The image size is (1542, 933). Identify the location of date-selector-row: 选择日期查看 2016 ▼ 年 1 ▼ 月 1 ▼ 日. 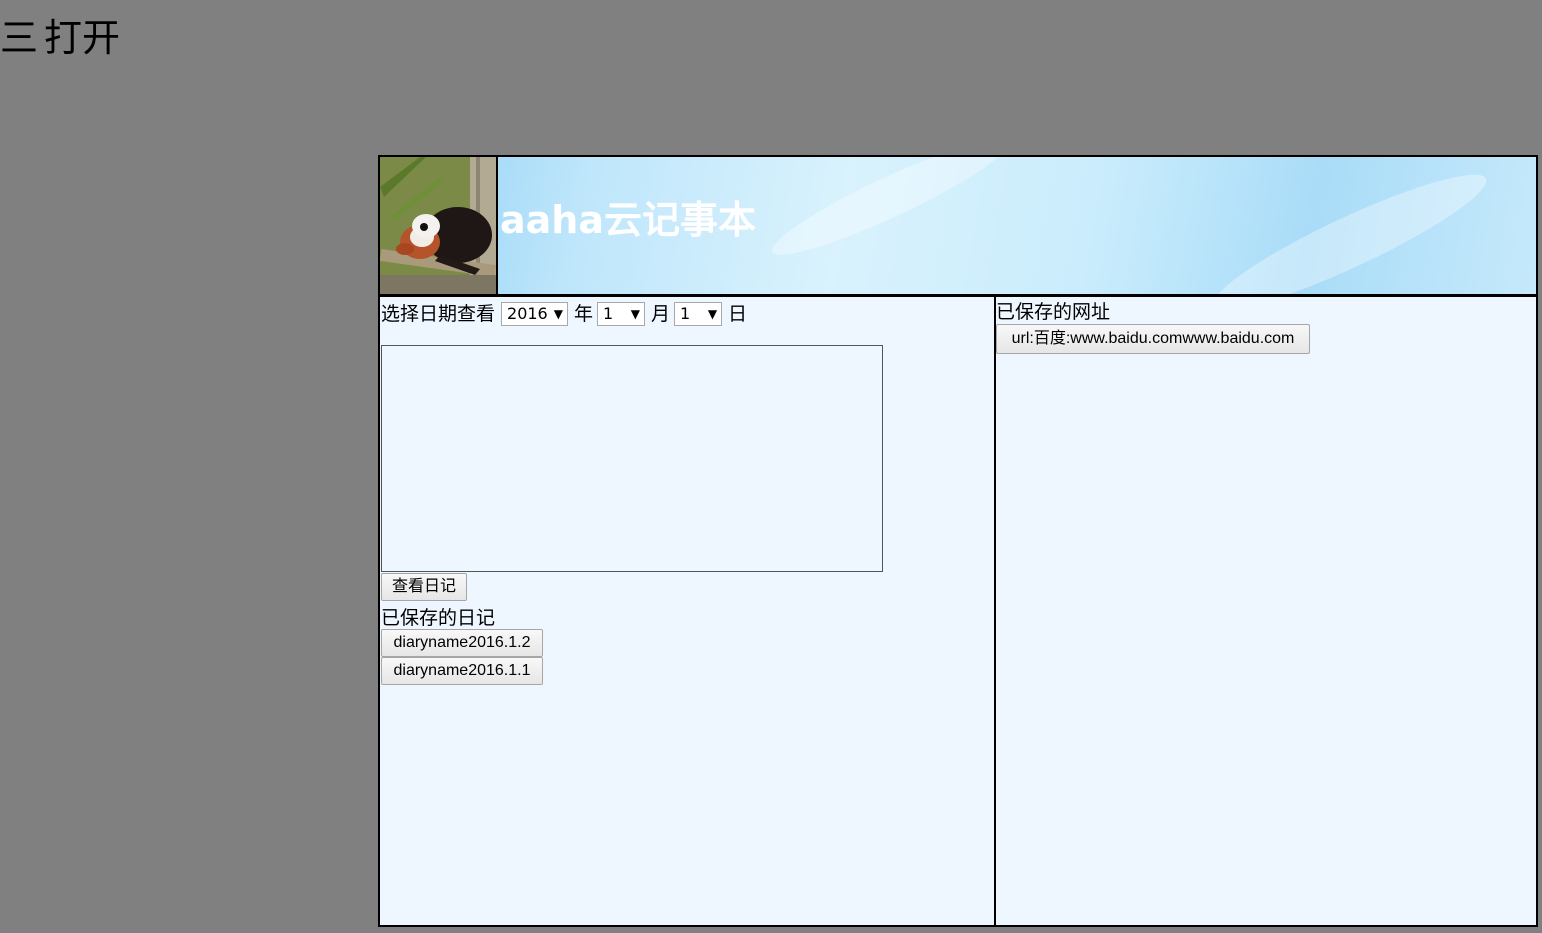
(564, 314).